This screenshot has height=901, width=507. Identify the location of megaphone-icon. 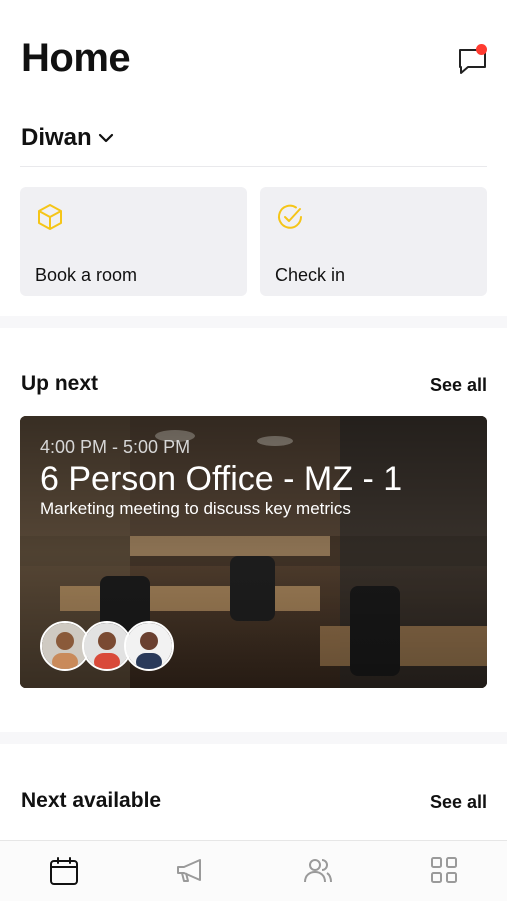
(189, 870).